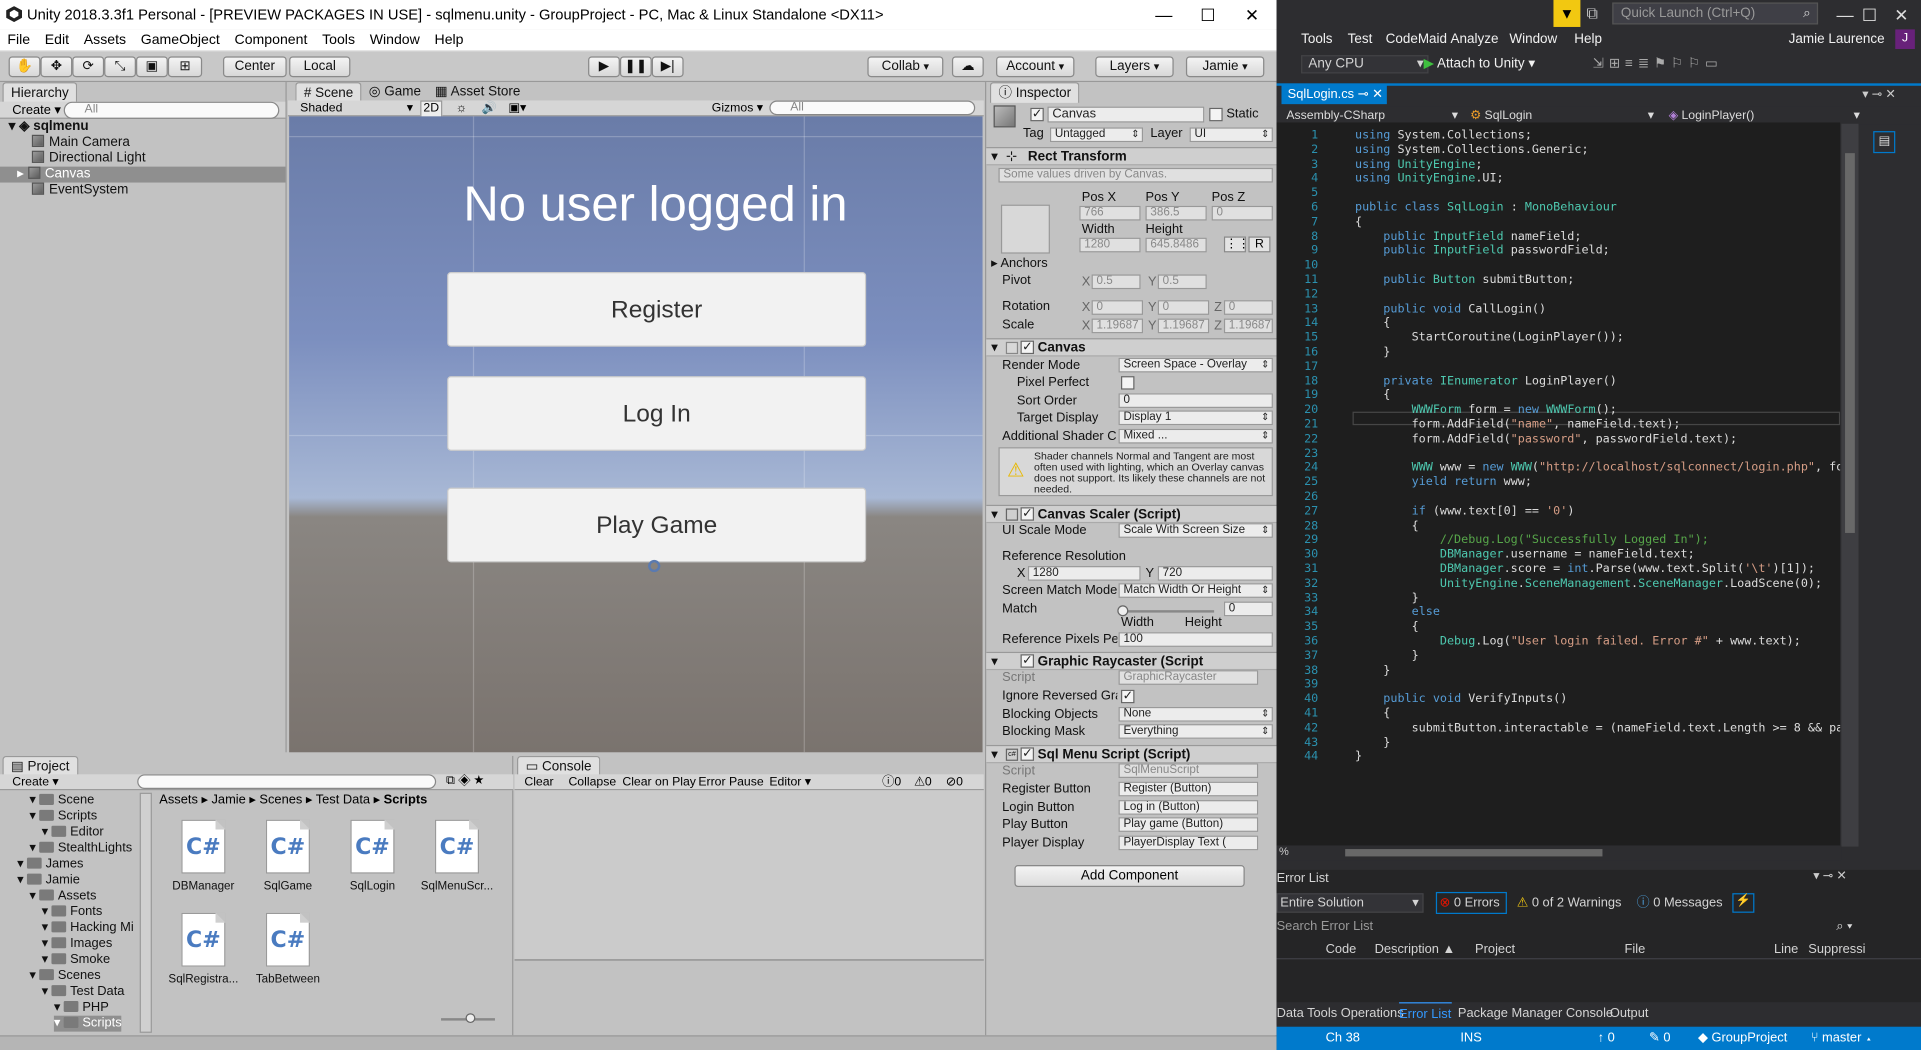 The image size is (1921, 1050). Describe the element at coordinates (1464, 280) in the screenshot. I see `code-line: public Button submitButton;` at that location.